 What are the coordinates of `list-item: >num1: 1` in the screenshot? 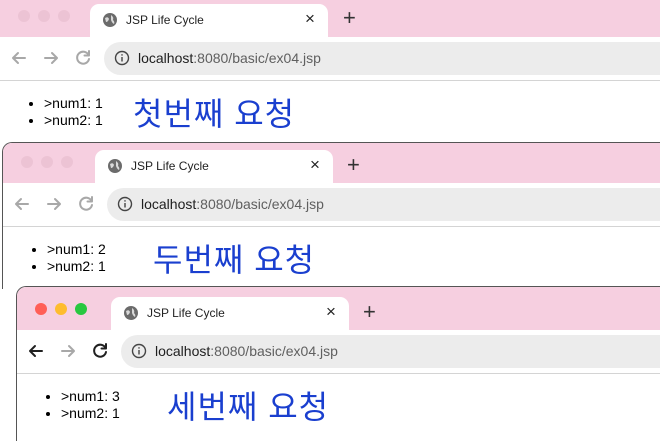 It's located at (73, 103).